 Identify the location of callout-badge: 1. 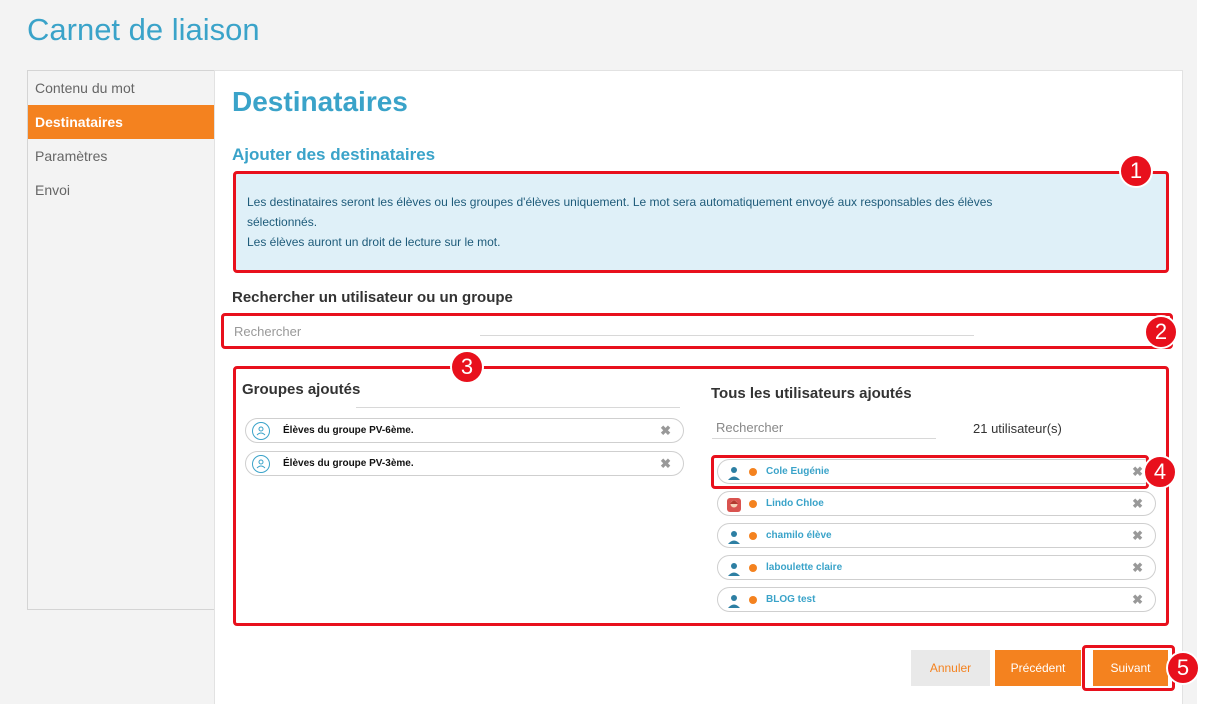
(1136, 171).